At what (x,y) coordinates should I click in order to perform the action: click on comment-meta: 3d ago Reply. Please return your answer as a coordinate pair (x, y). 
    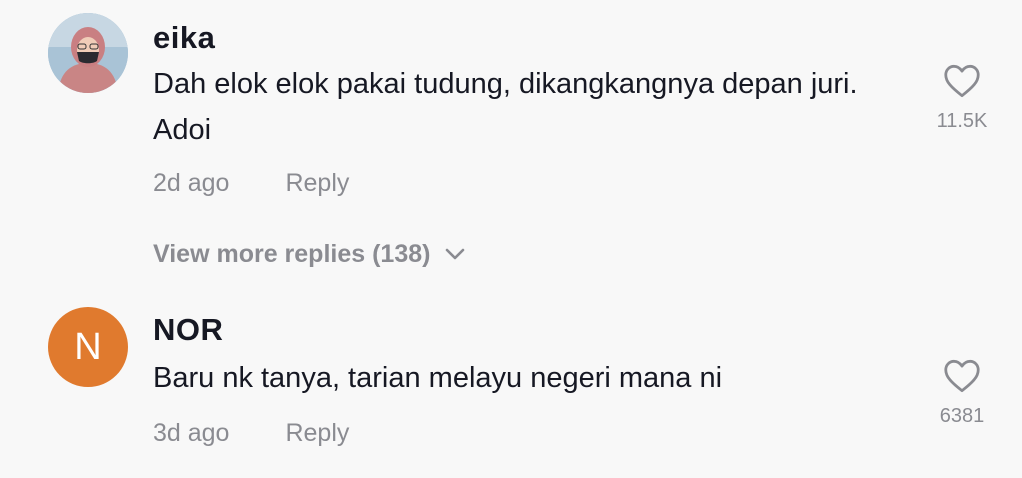
    Looking at the image, I should click on (251, 433).